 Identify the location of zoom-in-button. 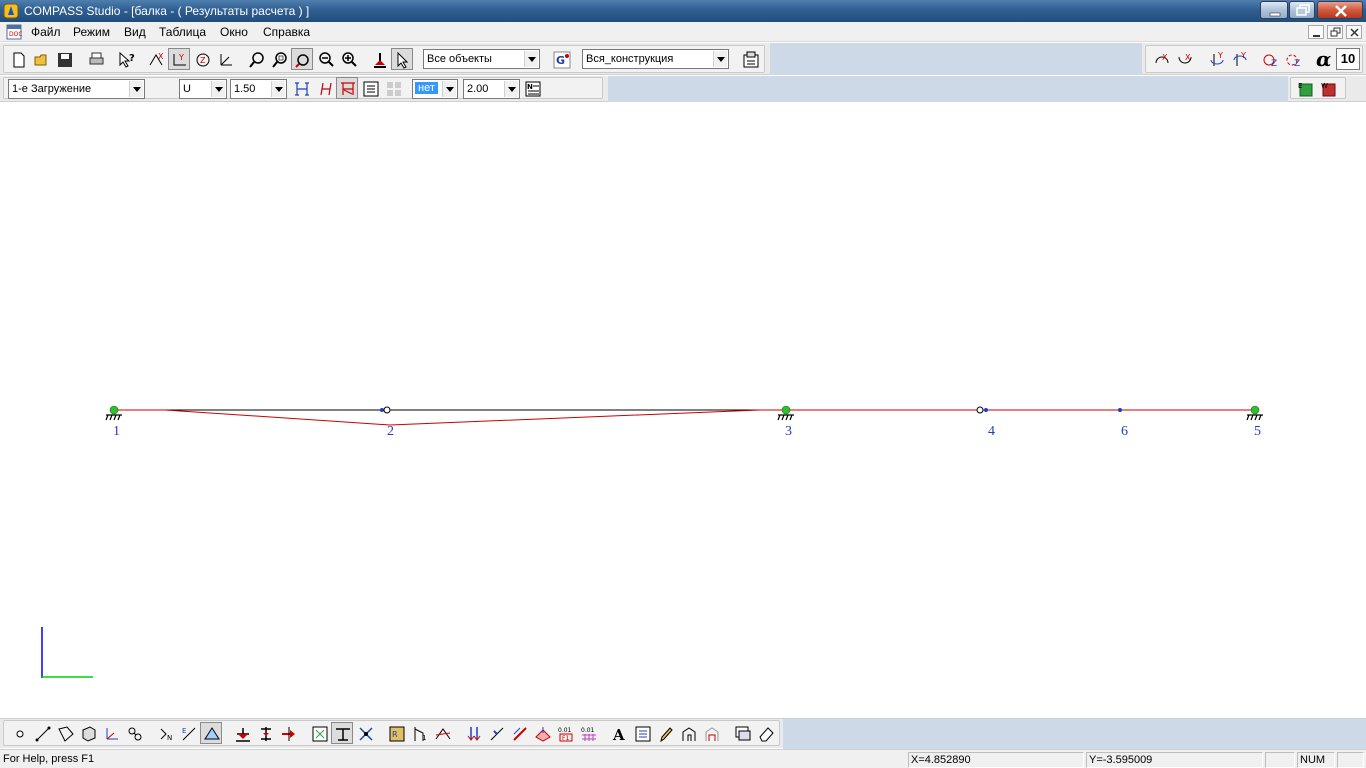
(348, 59).